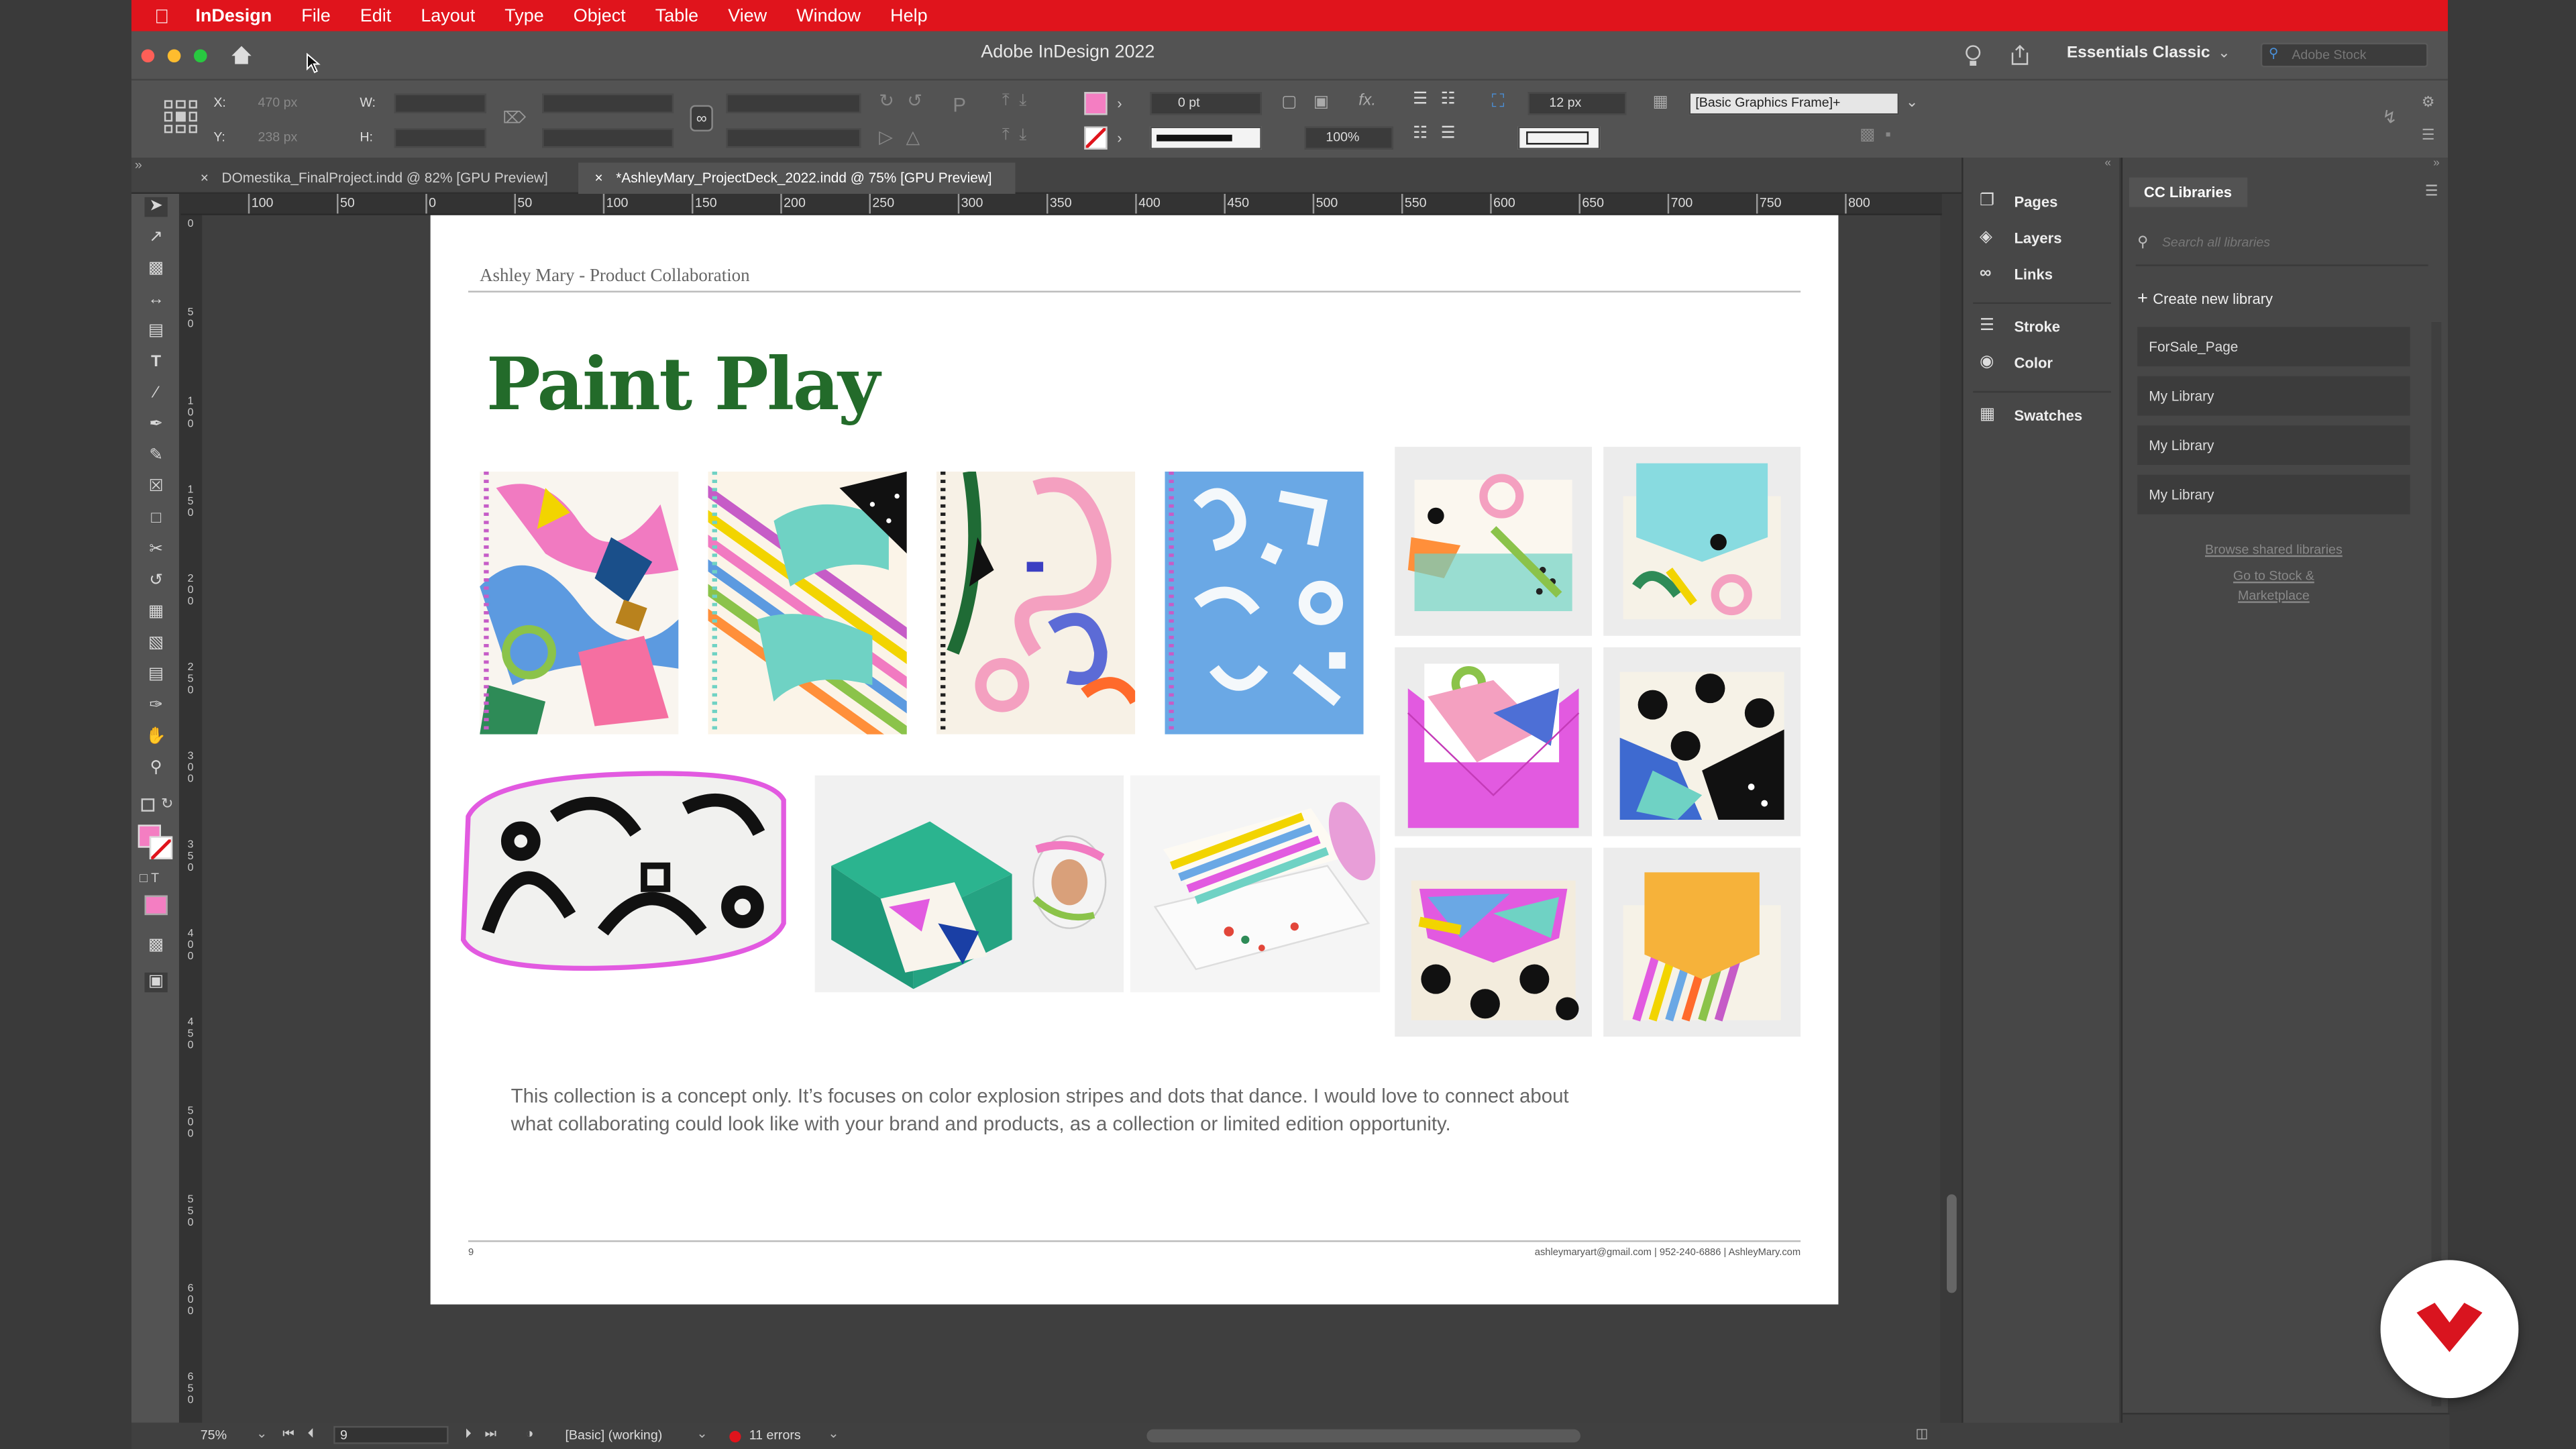 The image size is (2576, 1449). Describe the element at coordinates (579, 603) in the screenshot. I see `notebook-colorful-shapes` at that location.